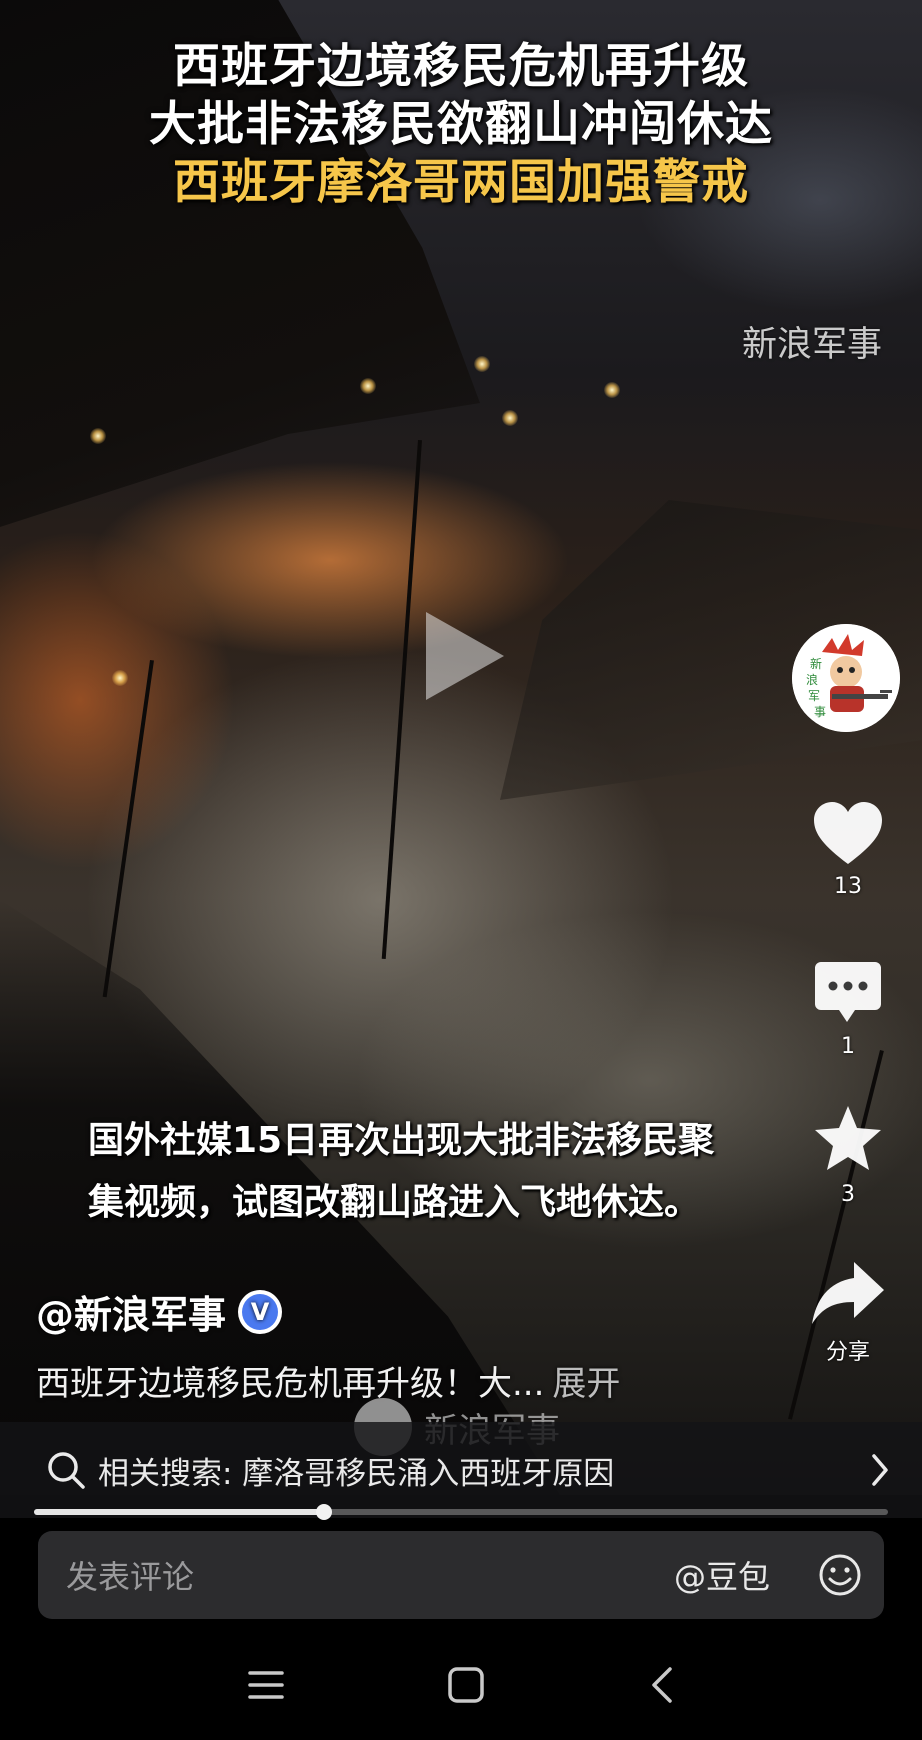 The height and width of the screenshot is (1740, 922). I want to click on title-line-highlight: 西班牙摩洛哥两国加强警戒, so click(461, 182).